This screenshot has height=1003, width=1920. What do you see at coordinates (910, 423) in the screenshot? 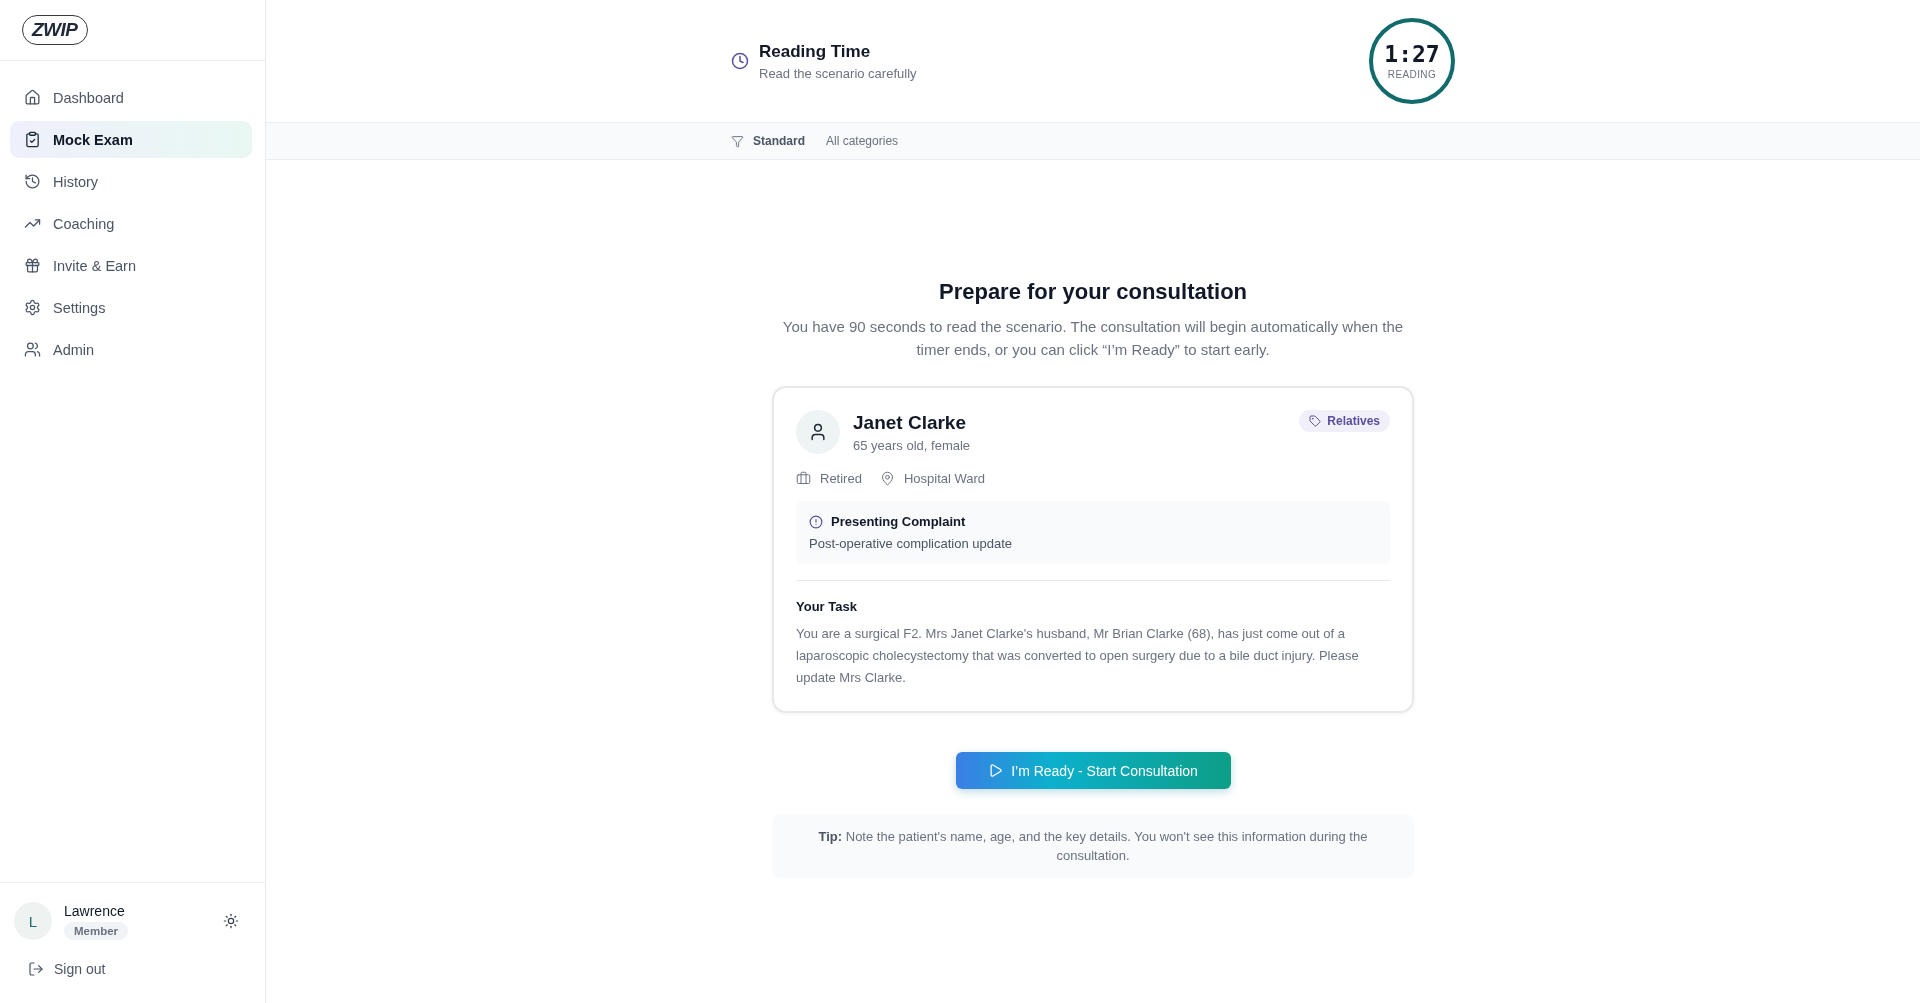
I see `patient-name: Janet Clarke` at bounding box center [910, 423].